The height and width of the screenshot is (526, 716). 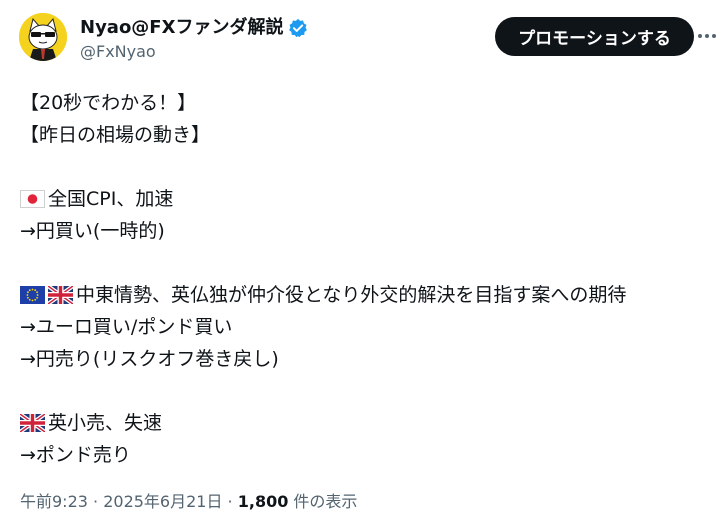 What do you see at coordinates (126, 327) in the screenshot?
I see `tweet-line: →ユーロ買い/ポンド買い` at bounding box center [126, 327].